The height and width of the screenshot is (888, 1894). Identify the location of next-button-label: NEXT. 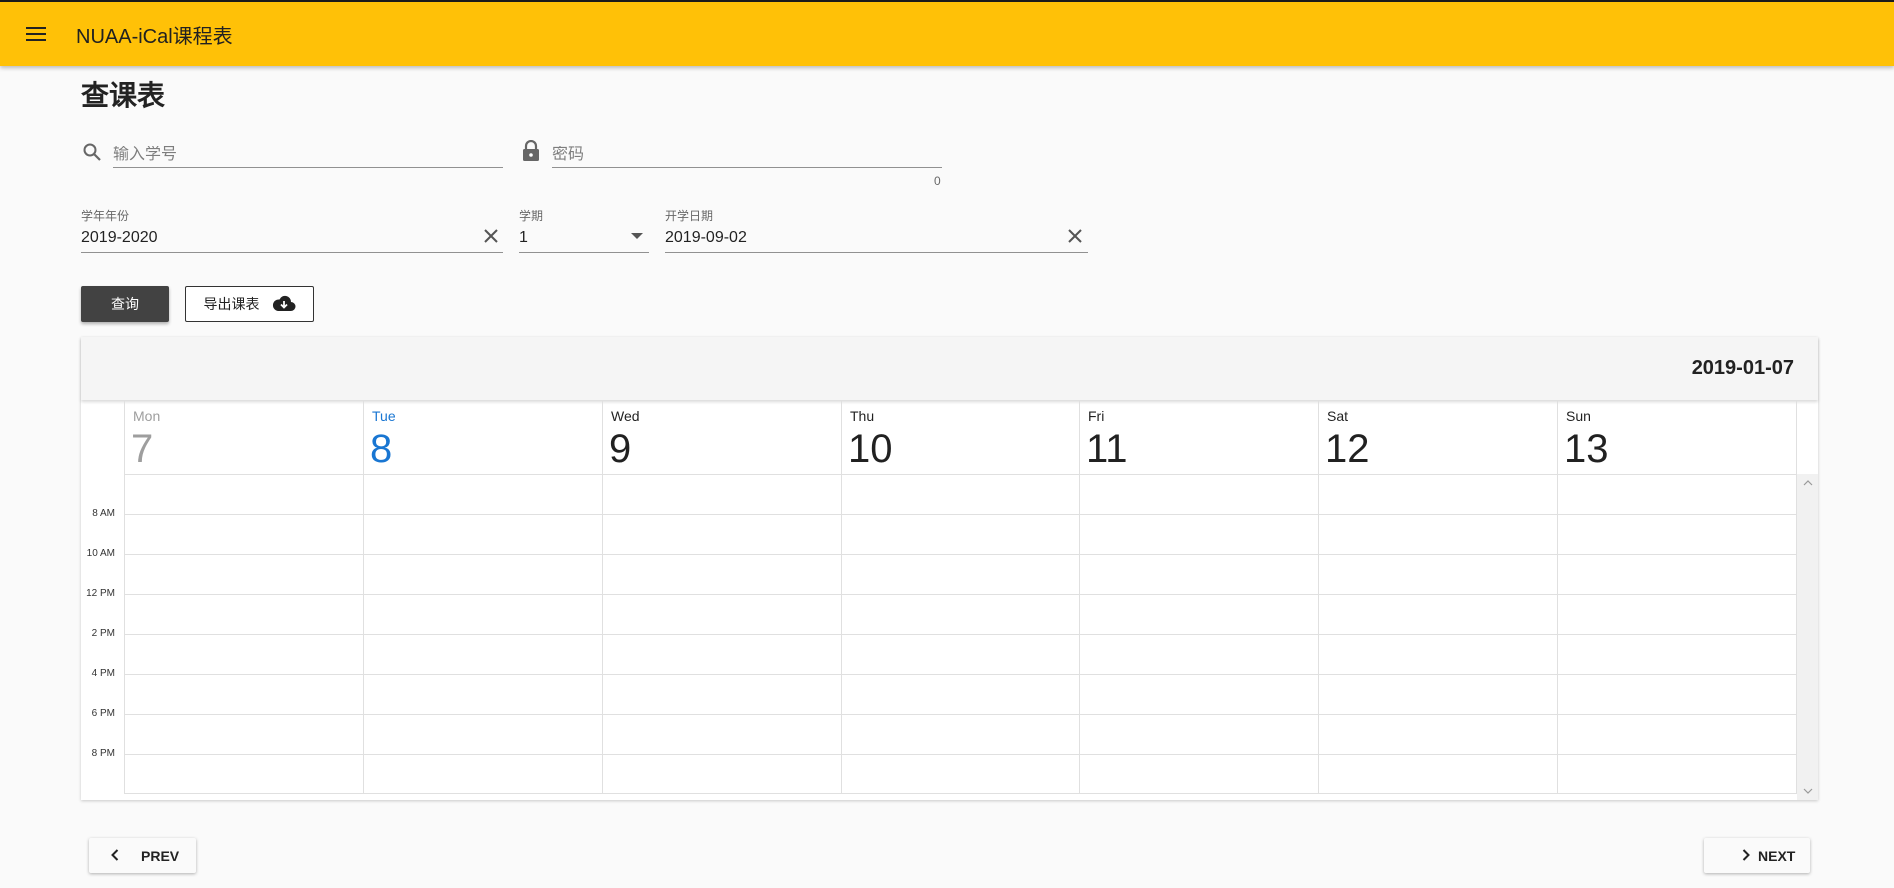
(1777, 855).